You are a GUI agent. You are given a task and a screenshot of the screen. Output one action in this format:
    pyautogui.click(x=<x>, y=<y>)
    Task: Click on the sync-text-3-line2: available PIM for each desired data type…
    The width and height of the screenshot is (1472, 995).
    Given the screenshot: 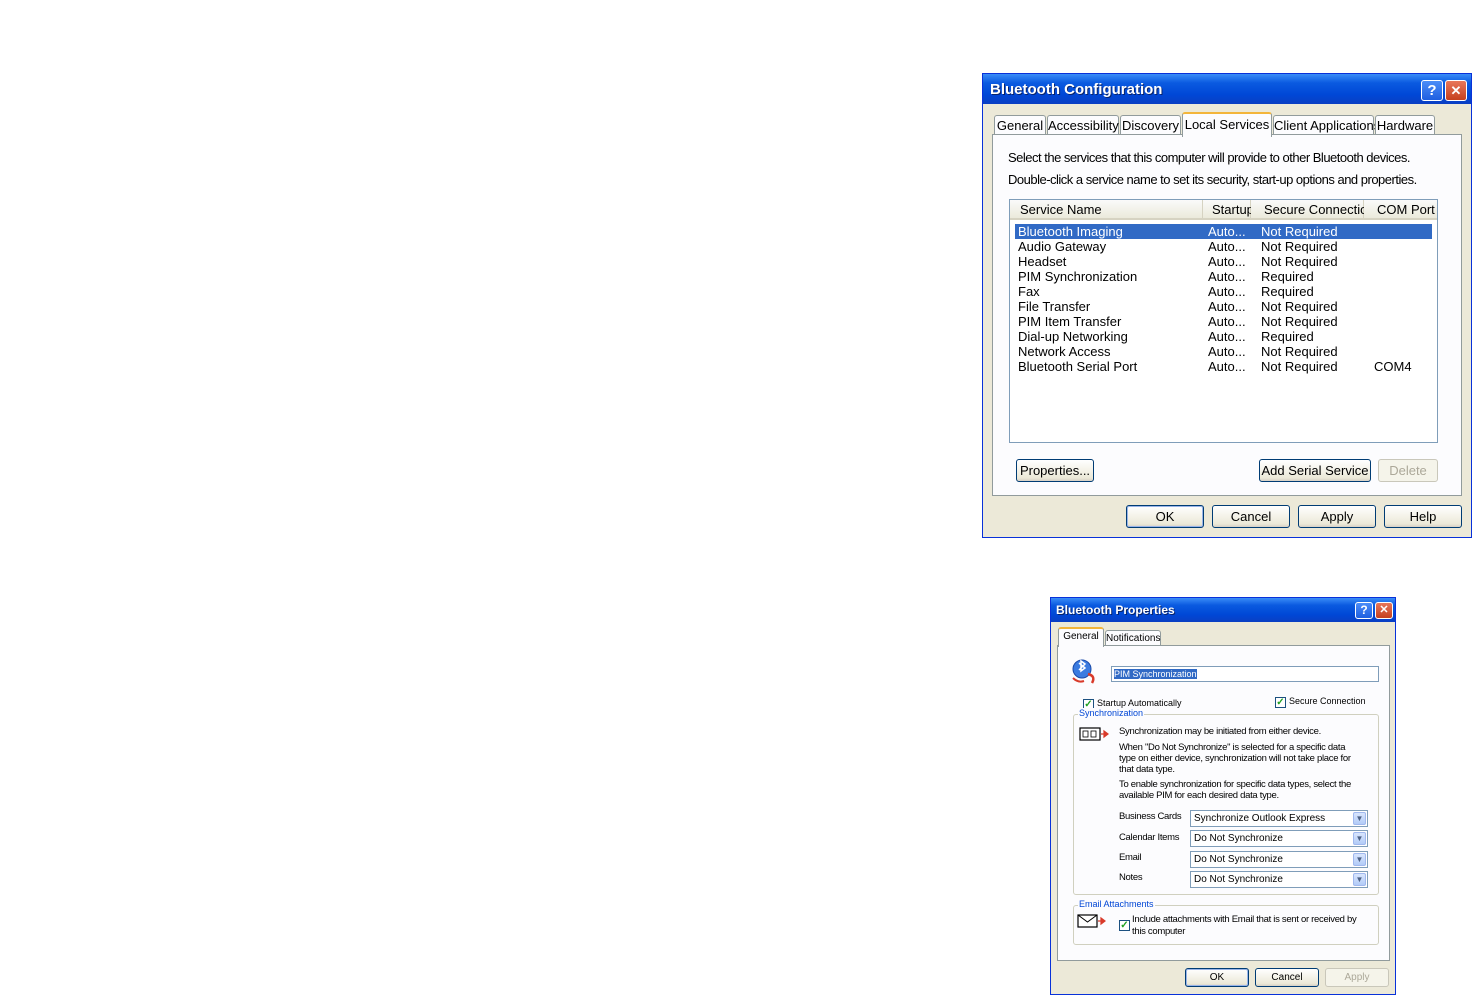 What is the action you would take?
    pyautogui.click(x=1199, y=795)
    